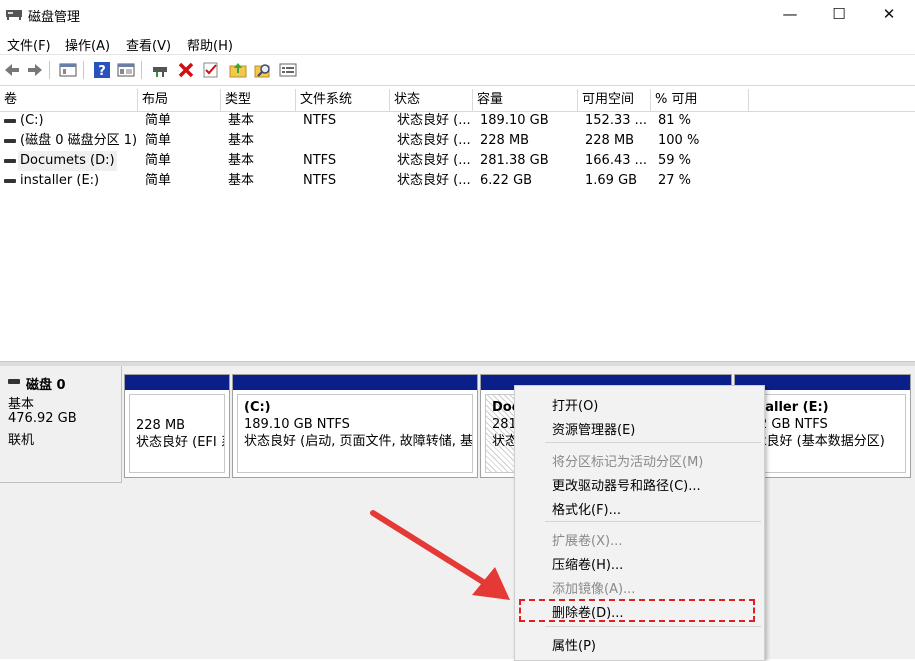 The image size is (915, 661). Describe the element at coordinates (790, 15) in the screenshot. I see `minimize-button: —` at that location.